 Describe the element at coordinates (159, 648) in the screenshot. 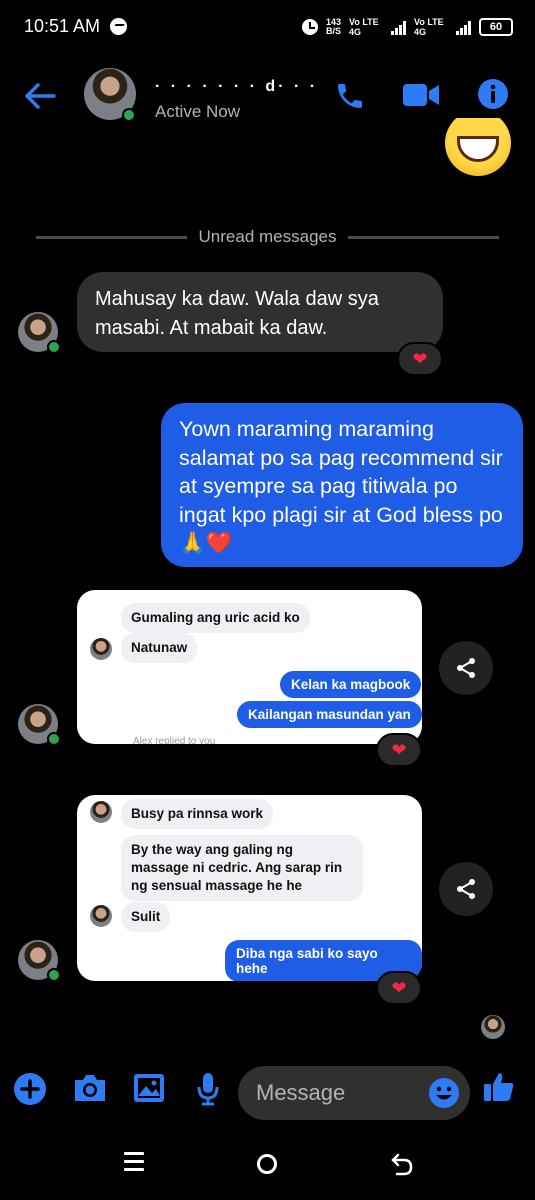

I see `screenshot-message: Natunaw` at that location.